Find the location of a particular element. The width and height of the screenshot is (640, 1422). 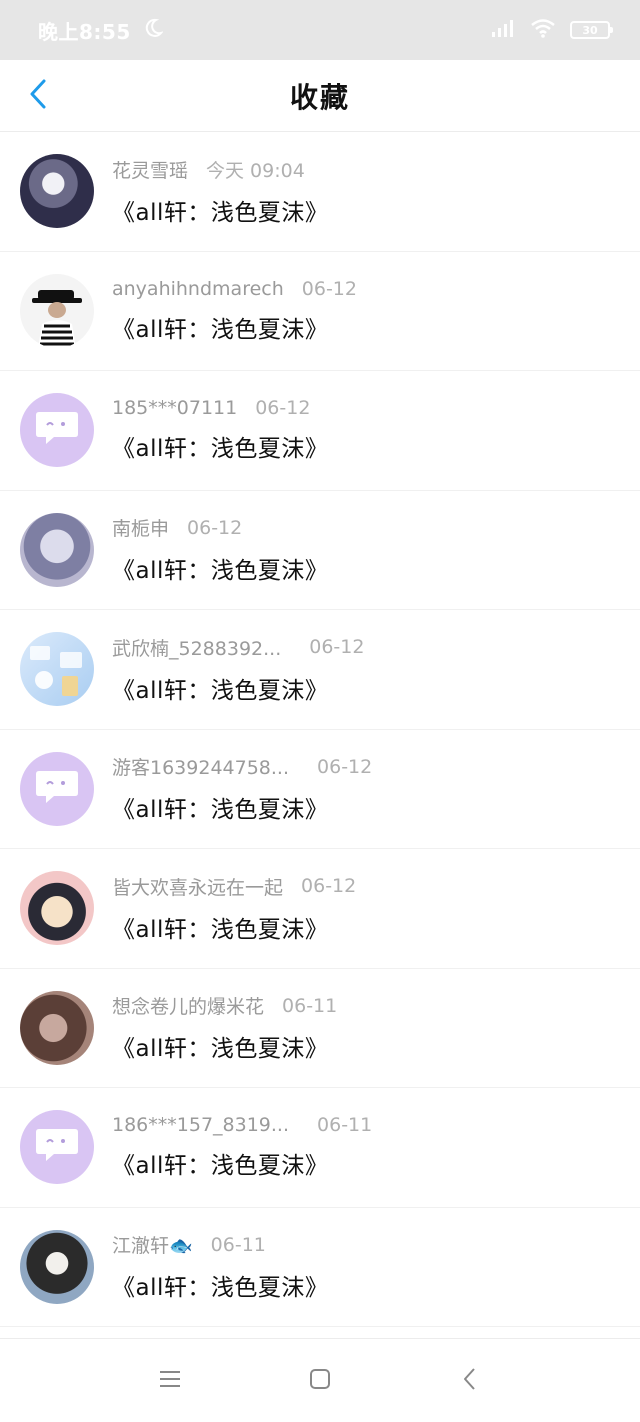

status-right: 30 is located at coordinates (551, 30).